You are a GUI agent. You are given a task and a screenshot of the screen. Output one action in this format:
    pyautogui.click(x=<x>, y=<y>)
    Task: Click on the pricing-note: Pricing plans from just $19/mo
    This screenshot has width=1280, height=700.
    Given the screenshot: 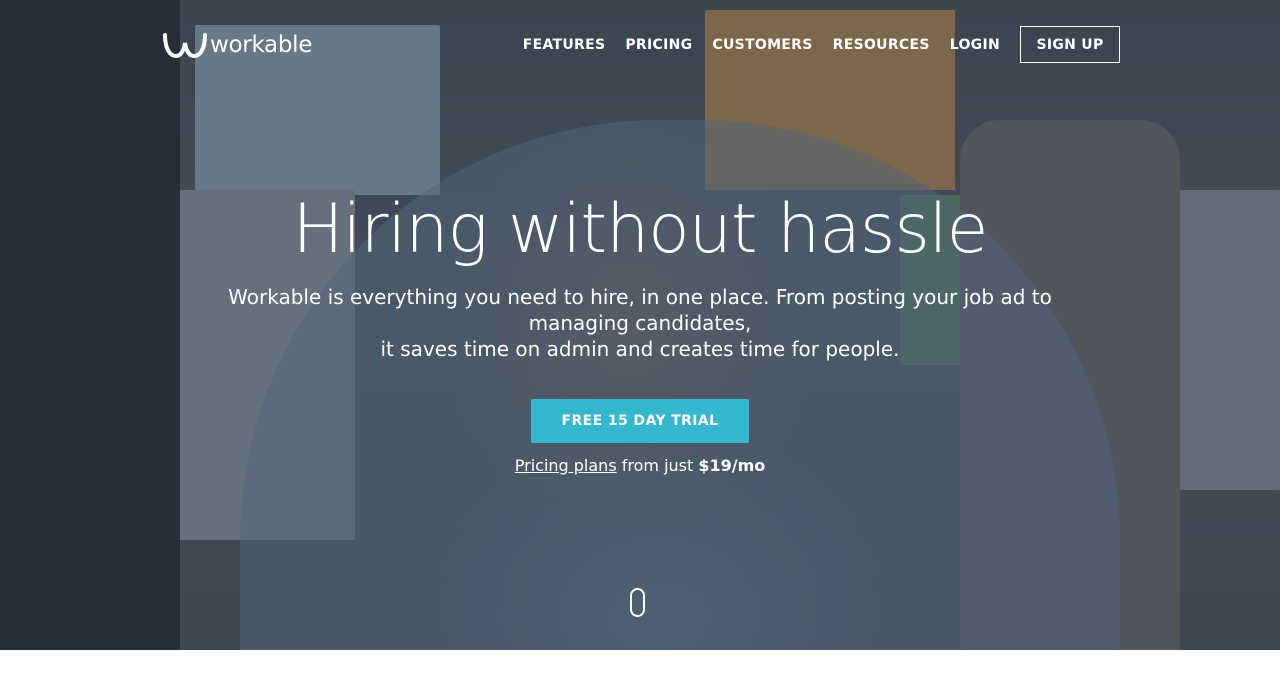 What is the action you would take?
    pyautogui.click(x=640, y=466)
    